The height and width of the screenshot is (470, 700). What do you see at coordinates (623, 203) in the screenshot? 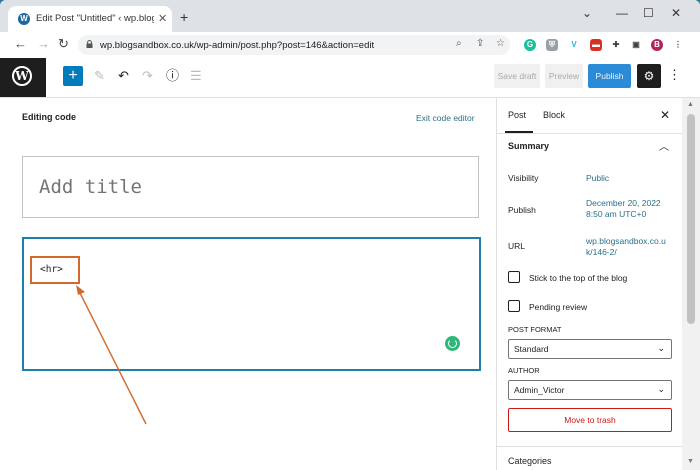
I see `publish-date-line1: December 20, 2022` at bounding box center [623, 203].